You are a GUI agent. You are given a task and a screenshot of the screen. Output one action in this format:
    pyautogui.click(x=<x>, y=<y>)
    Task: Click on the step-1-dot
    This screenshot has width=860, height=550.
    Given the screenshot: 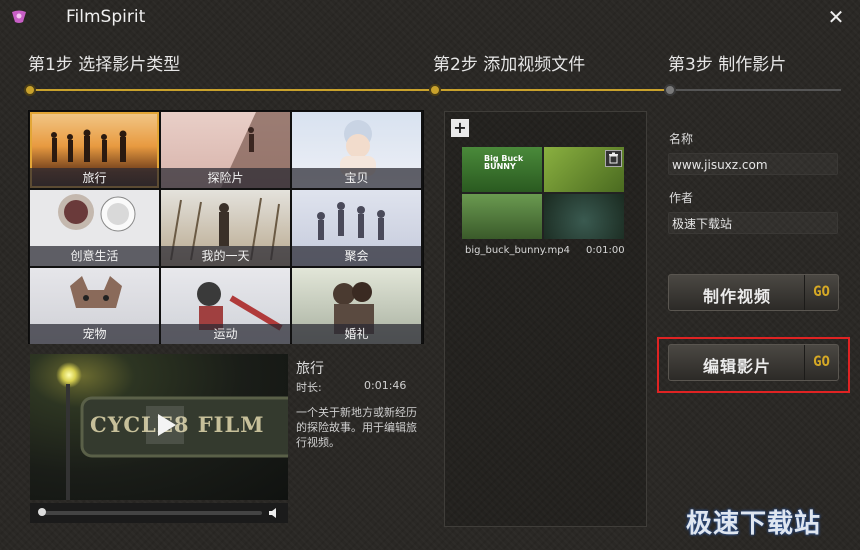 What is the action you would take?
    pyautogui.click(x=30, y=90)
    